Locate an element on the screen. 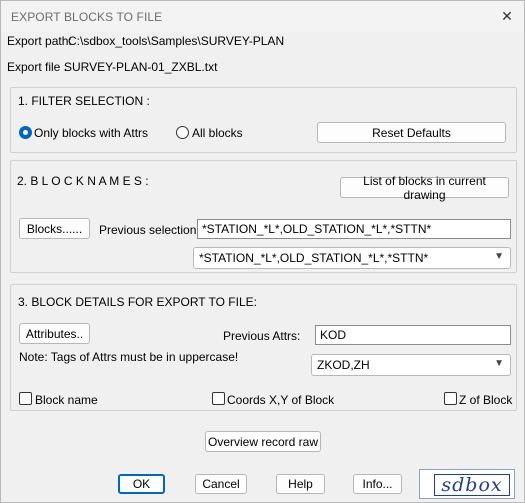 The width and height of the screenshot is (525, 503). attributes-button: Attributes.. is located at coordinates (54, 333).